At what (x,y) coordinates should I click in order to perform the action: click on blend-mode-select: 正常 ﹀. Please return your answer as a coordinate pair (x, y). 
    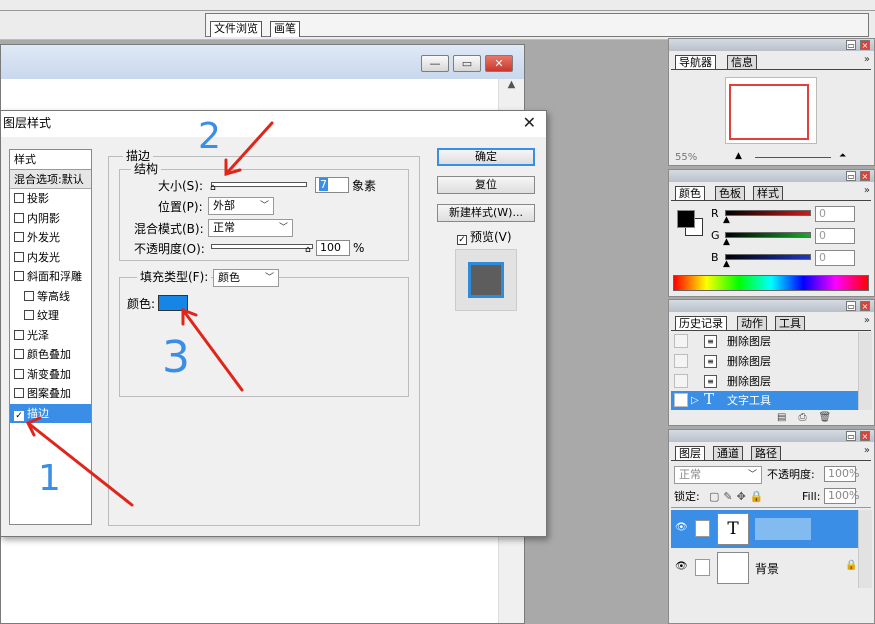
    Looking at the image, I should click on (250, 228).